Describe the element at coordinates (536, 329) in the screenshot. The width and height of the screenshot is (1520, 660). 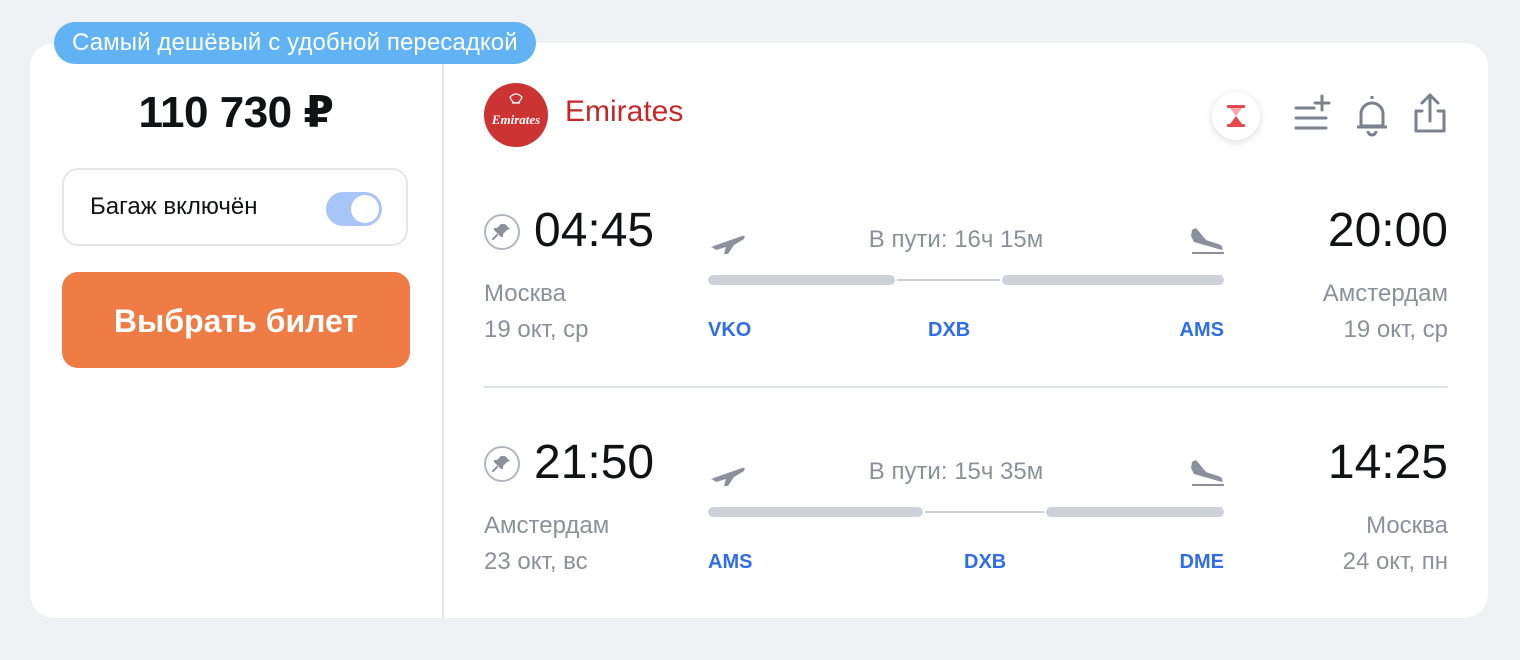
I see `departure-date: 19 окт, ср` at that location.